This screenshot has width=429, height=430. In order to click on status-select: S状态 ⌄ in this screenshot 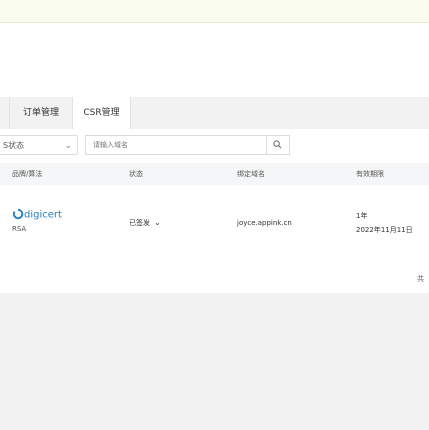, I will do `click(39, 145)`.